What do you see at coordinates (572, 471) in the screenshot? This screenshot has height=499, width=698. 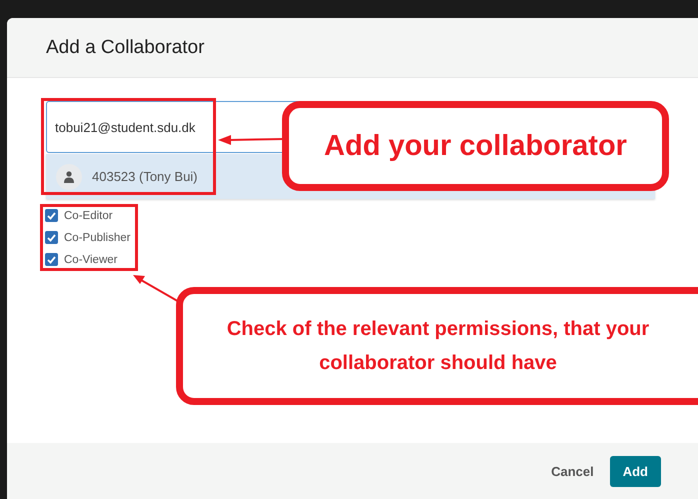 I see `cancel-button: Cancel` at bounding box center [572, 471].